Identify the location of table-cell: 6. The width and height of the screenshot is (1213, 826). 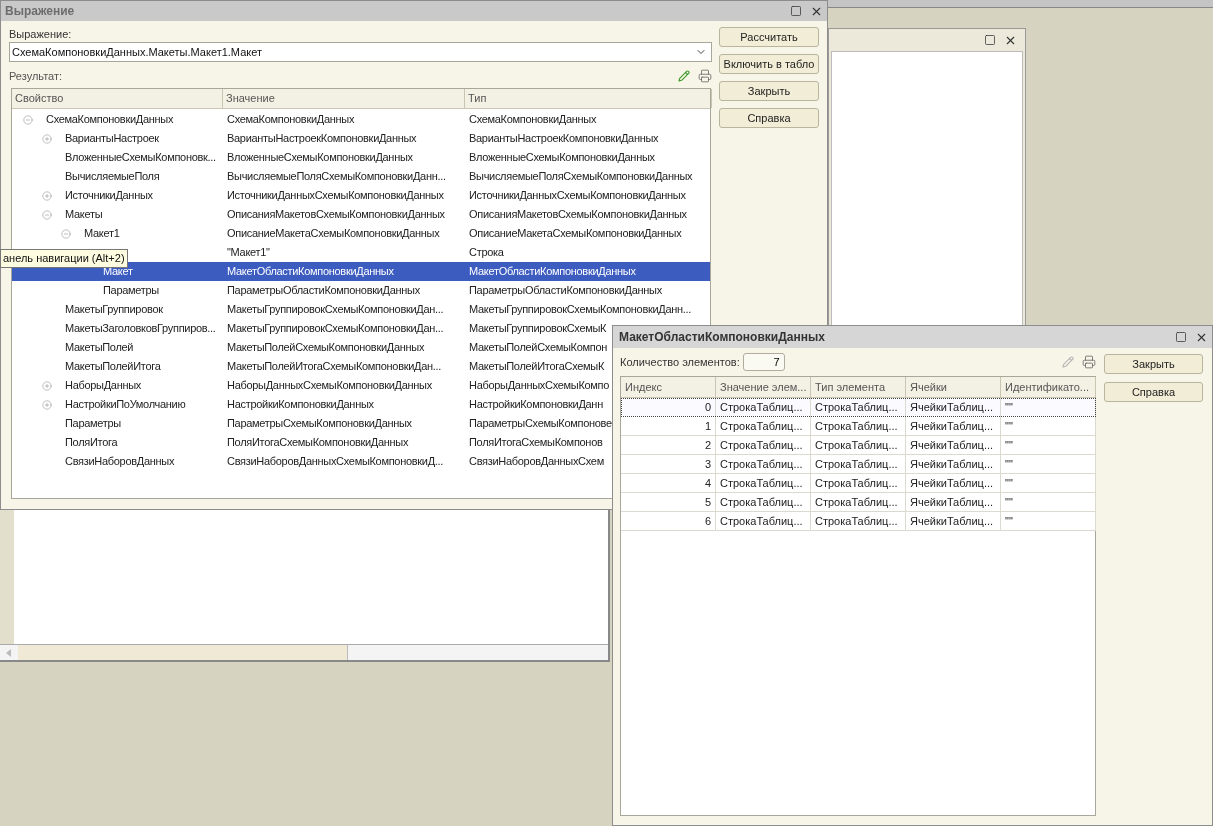
(668, 521).